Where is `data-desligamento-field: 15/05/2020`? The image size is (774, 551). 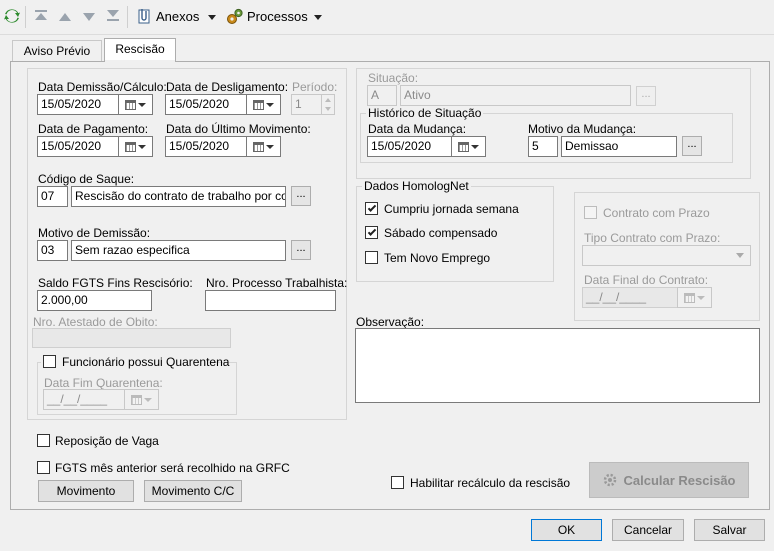
data-desligamento-field: 15/05/2020 is located at coordinates (206, 104).